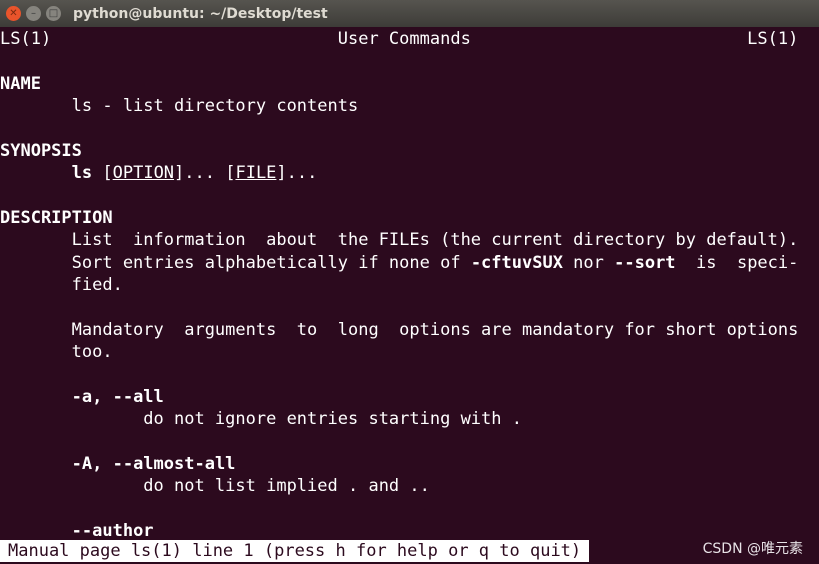 Image resolution: width=819 pixels, height=564 pixels. I want to click on minimize-button: –, so click(33, 13).